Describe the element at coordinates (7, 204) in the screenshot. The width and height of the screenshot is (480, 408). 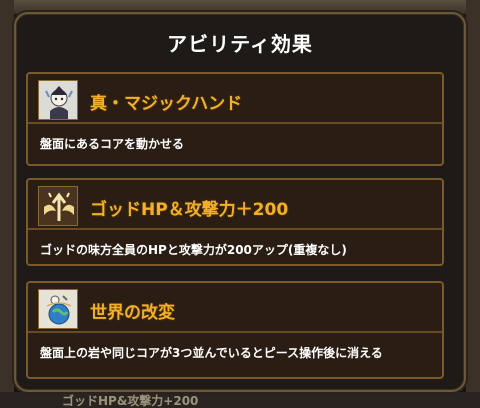
I see `background-left-edge` at that location.